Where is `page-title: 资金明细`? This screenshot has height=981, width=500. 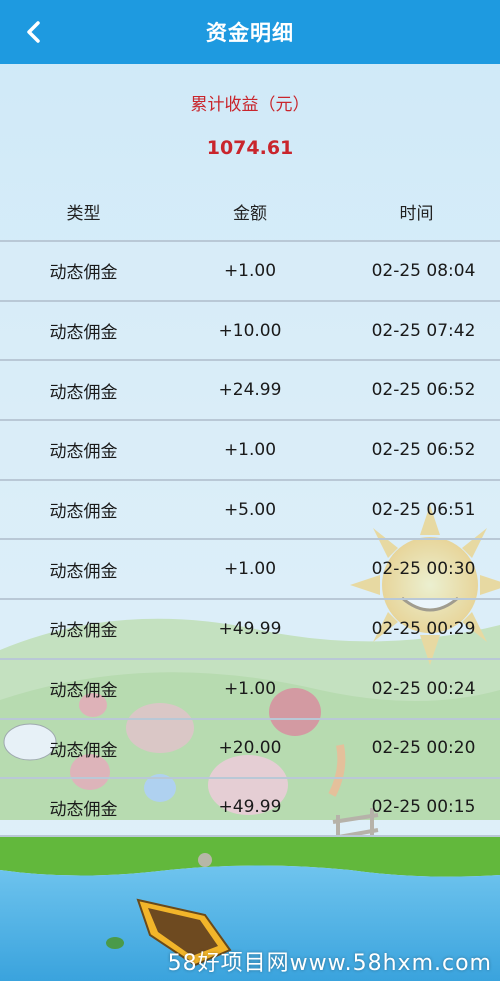 page-title: 资金明细 is located at coordinates (250, 33).